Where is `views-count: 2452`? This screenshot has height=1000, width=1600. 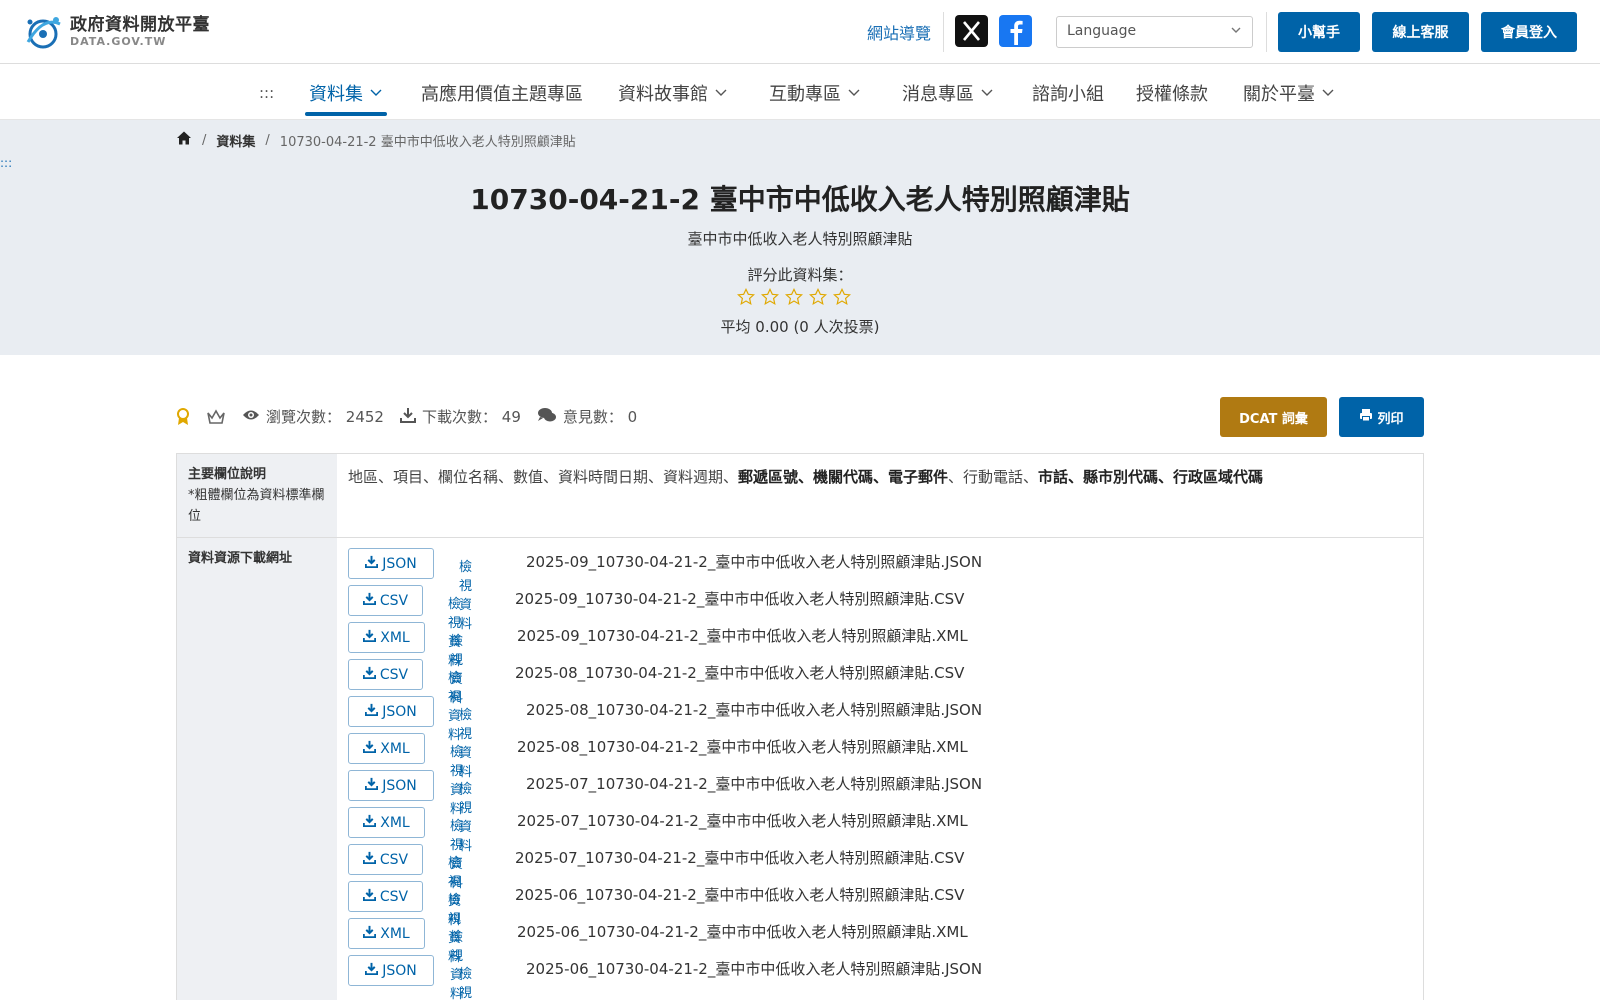 views-count: 2452 is located at coordinates (364, 416).